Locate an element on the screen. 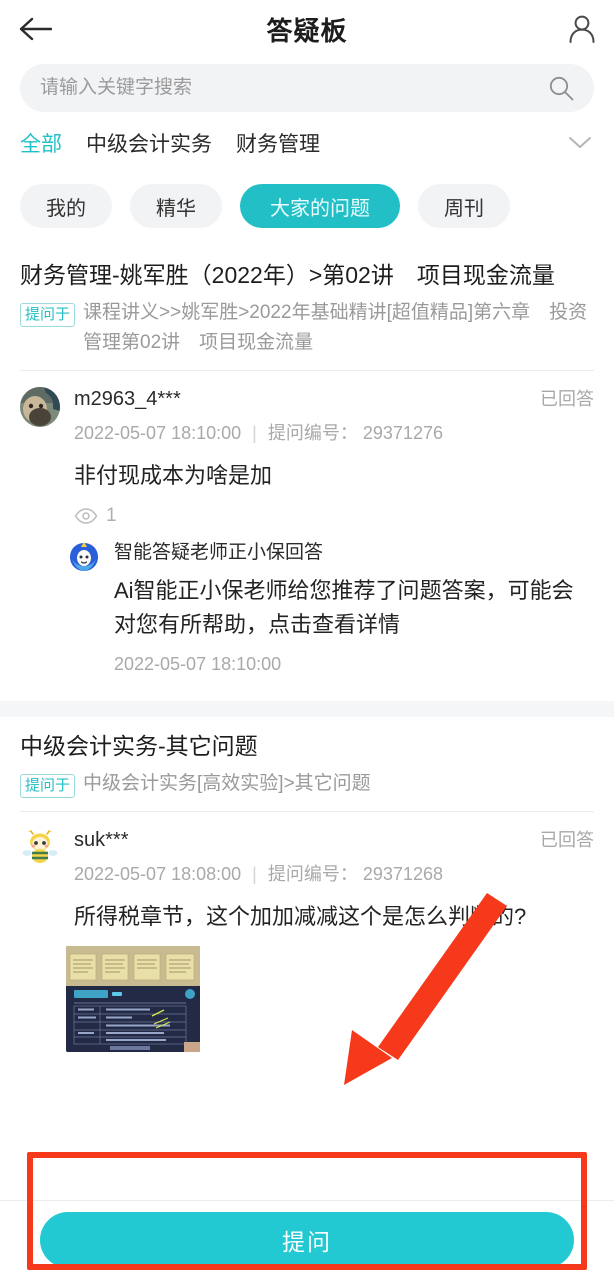  username: m2963_4*** is located at coordinates (127, 399).